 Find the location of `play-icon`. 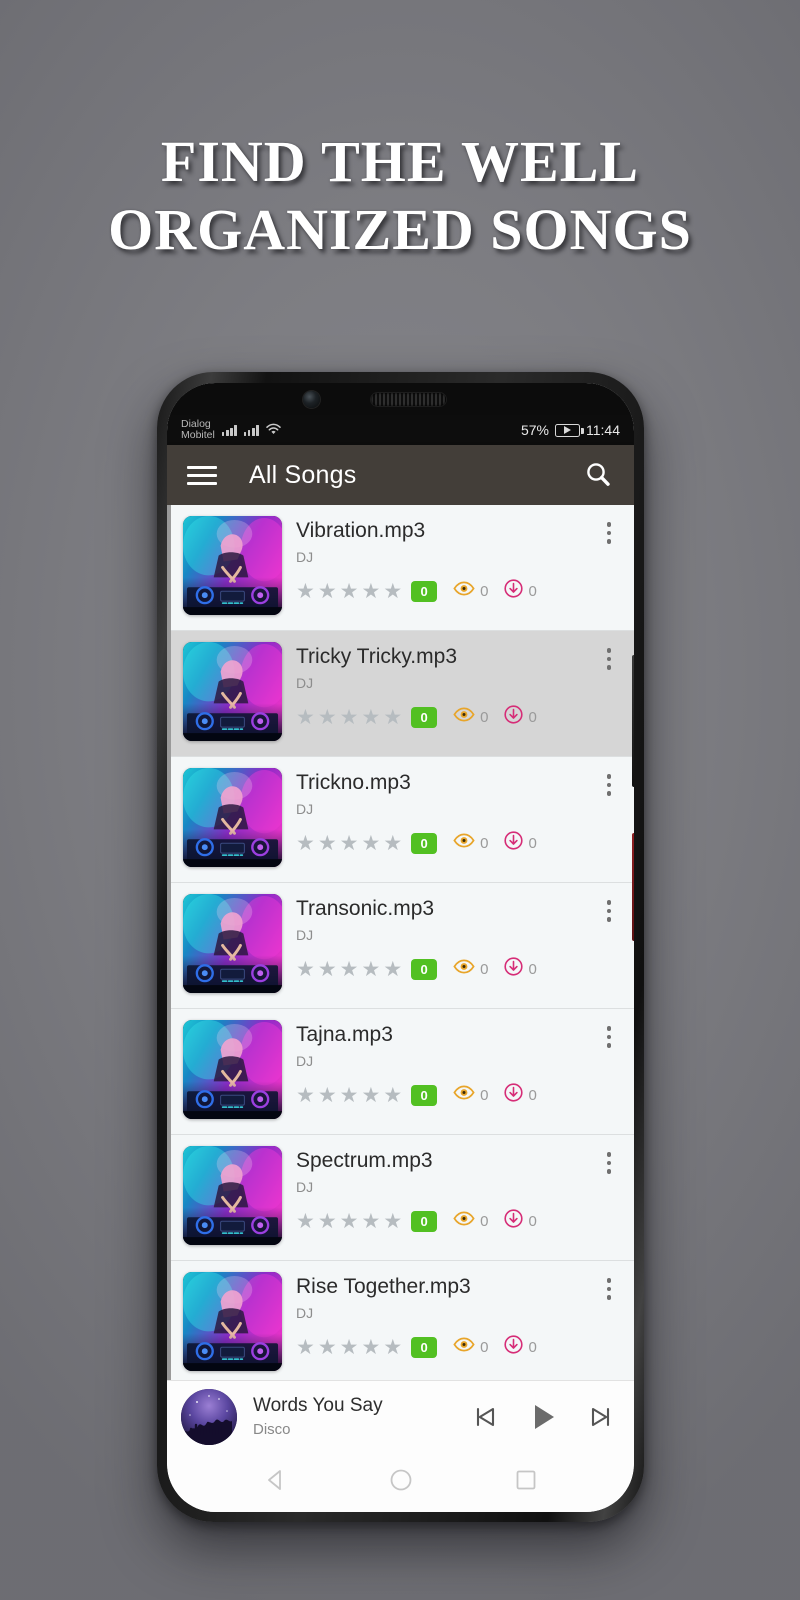

play-icon is located at coordinates (543, 1417).